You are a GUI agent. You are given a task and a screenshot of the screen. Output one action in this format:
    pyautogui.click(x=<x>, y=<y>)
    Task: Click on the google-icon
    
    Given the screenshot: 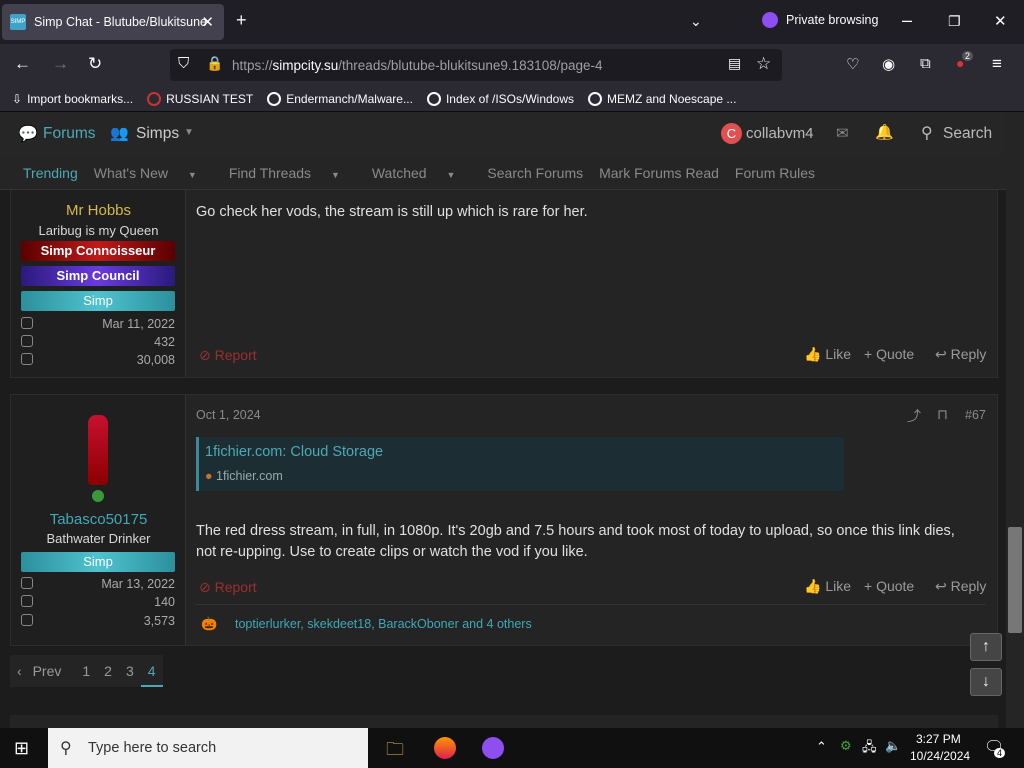 What is the action you would take?
    pyautogui.click(x=433, y=98)
    